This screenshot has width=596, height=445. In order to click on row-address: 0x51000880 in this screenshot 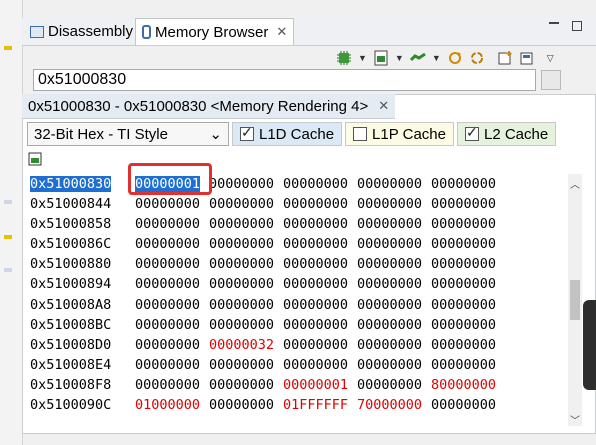, I will do `click(82, 264)`.